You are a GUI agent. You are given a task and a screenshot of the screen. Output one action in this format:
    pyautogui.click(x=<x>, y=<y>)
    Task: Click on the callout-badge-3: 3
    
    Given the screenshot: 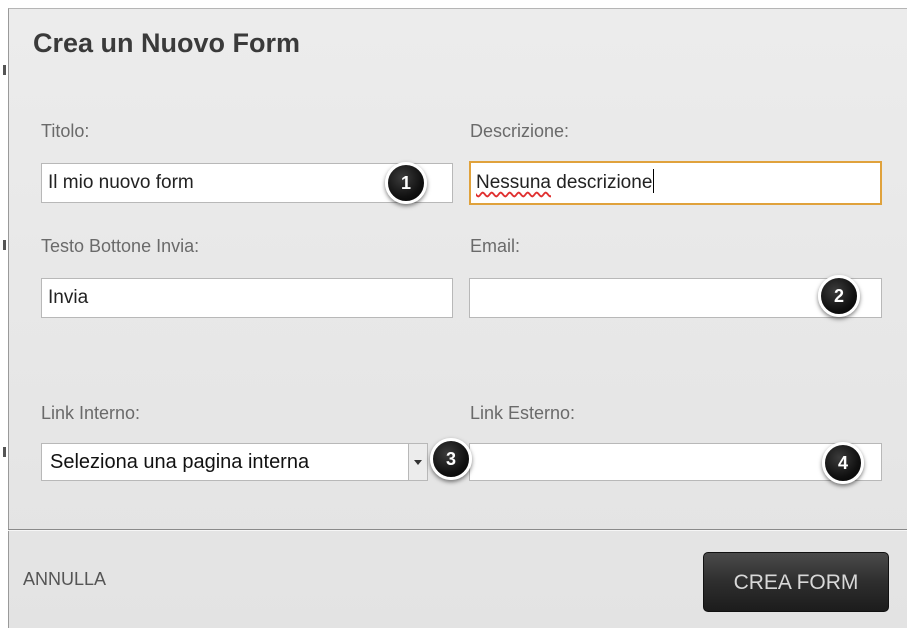 What is the action you would take?
    pyautogui.click(x=451, y=459)
    